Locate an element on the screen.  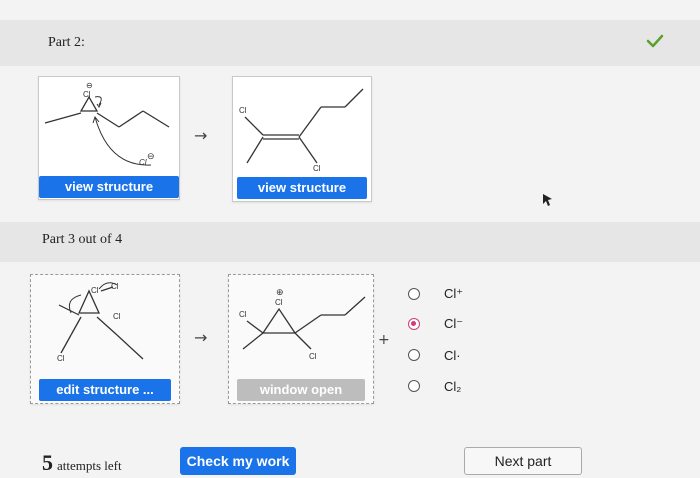
part2-structure-card-2: Cl Cl view structure is located at coordinates (302, 139).